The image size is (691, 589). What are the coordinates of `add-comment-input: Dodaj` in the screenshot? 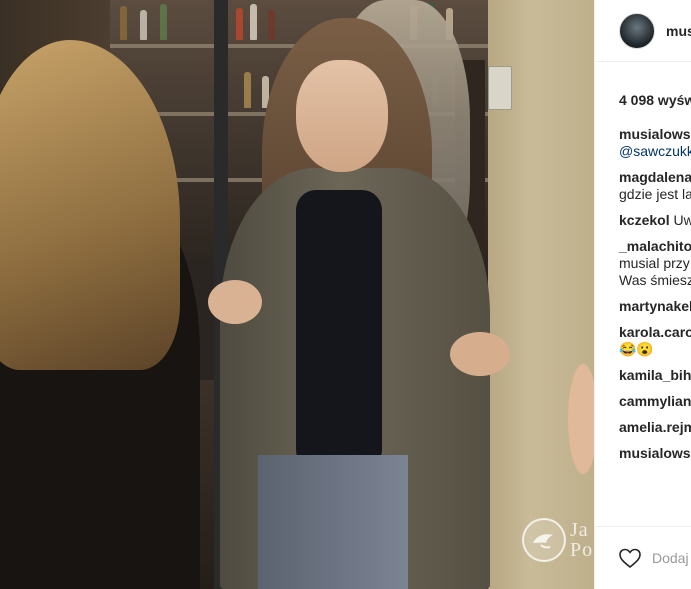 It's located at (670, 558).